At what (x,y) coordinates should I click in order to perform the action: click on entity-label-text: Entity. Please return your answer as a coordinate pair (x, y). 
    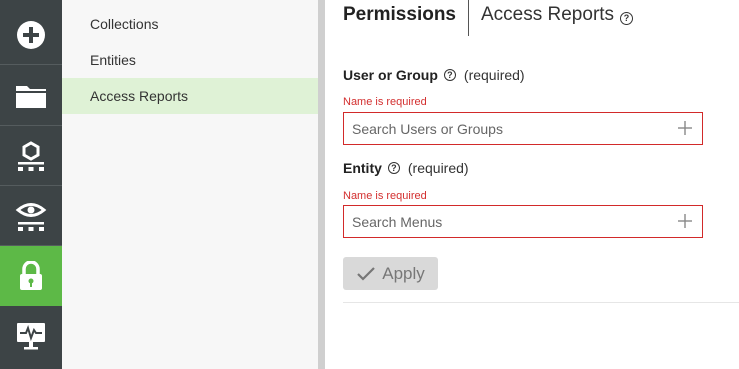
    Looking at the image, I should click on (362, 168).